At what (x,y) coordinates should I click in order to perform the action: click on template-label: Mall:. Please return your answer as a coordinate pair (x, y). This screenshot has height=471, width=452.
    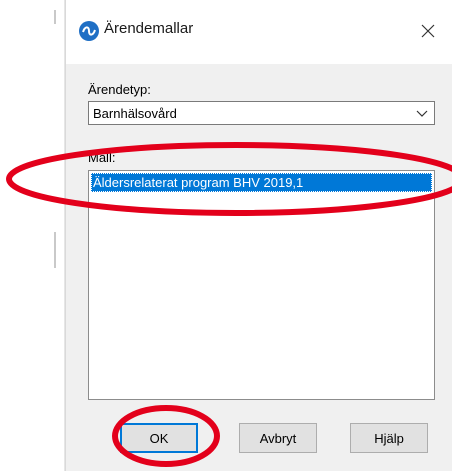
    Looking at the image, I should click on (102, 157).